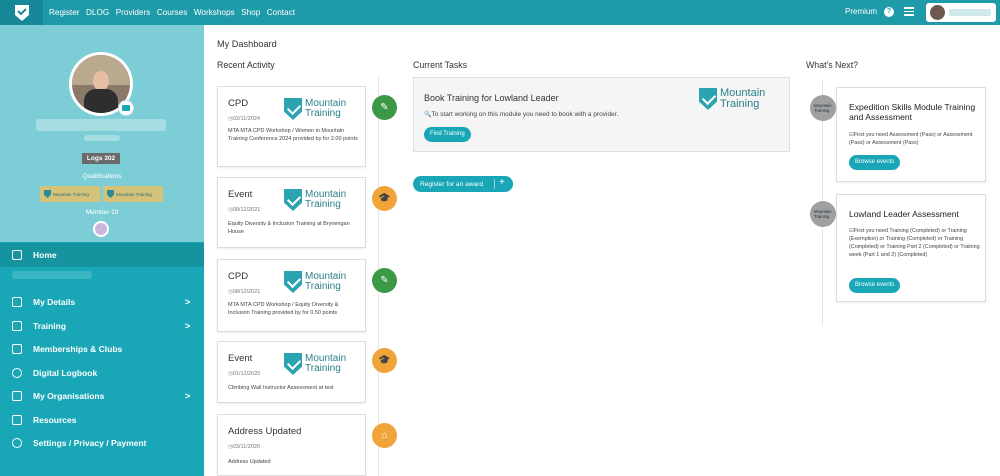 The width and height of the screenshot is (1000, 476). What do you see at coordinates (249, 462) in the screenshot?
I see `activity-description: Address Updated` at bounding box center [249, 462].